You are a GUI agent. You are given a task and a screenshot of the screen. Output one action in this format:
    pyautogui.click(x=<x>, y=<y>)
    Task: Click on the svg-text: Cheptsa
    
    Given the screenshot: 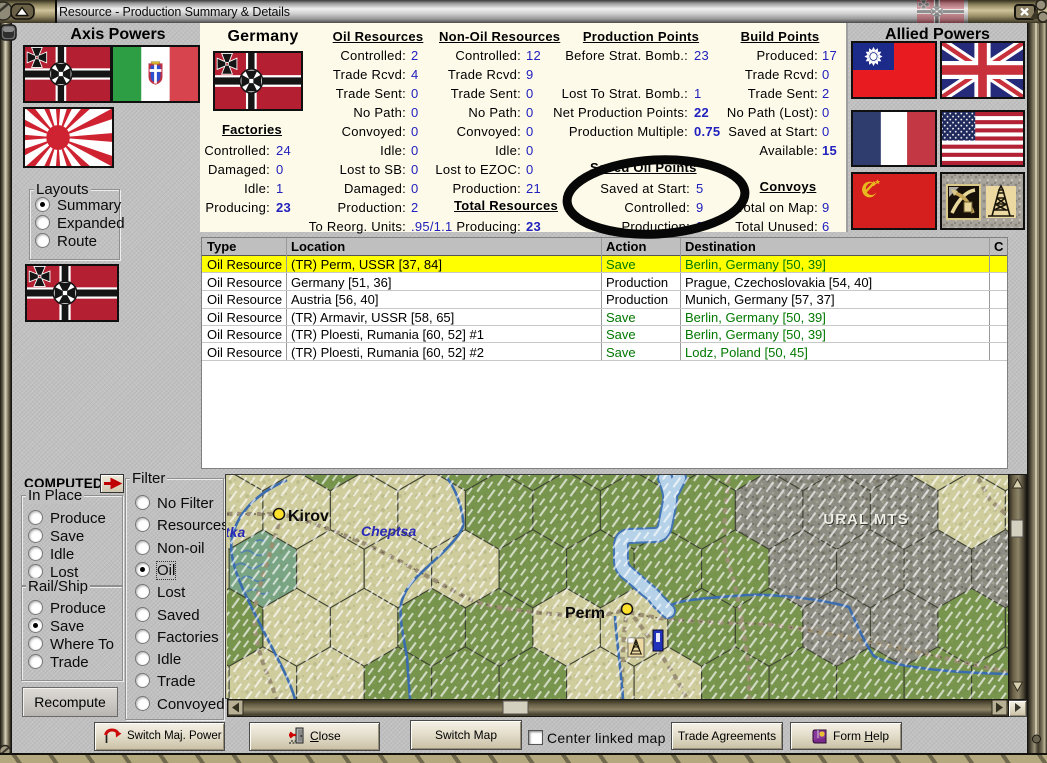 What is the action you would take?
    pyautogui.click(x=388, y=531)
    